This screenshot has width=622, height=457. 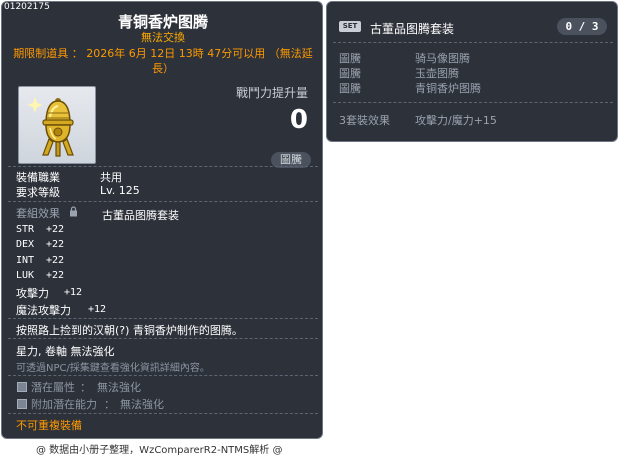 I want to click on bronze-censer-icon, so click(x=50, y=127).